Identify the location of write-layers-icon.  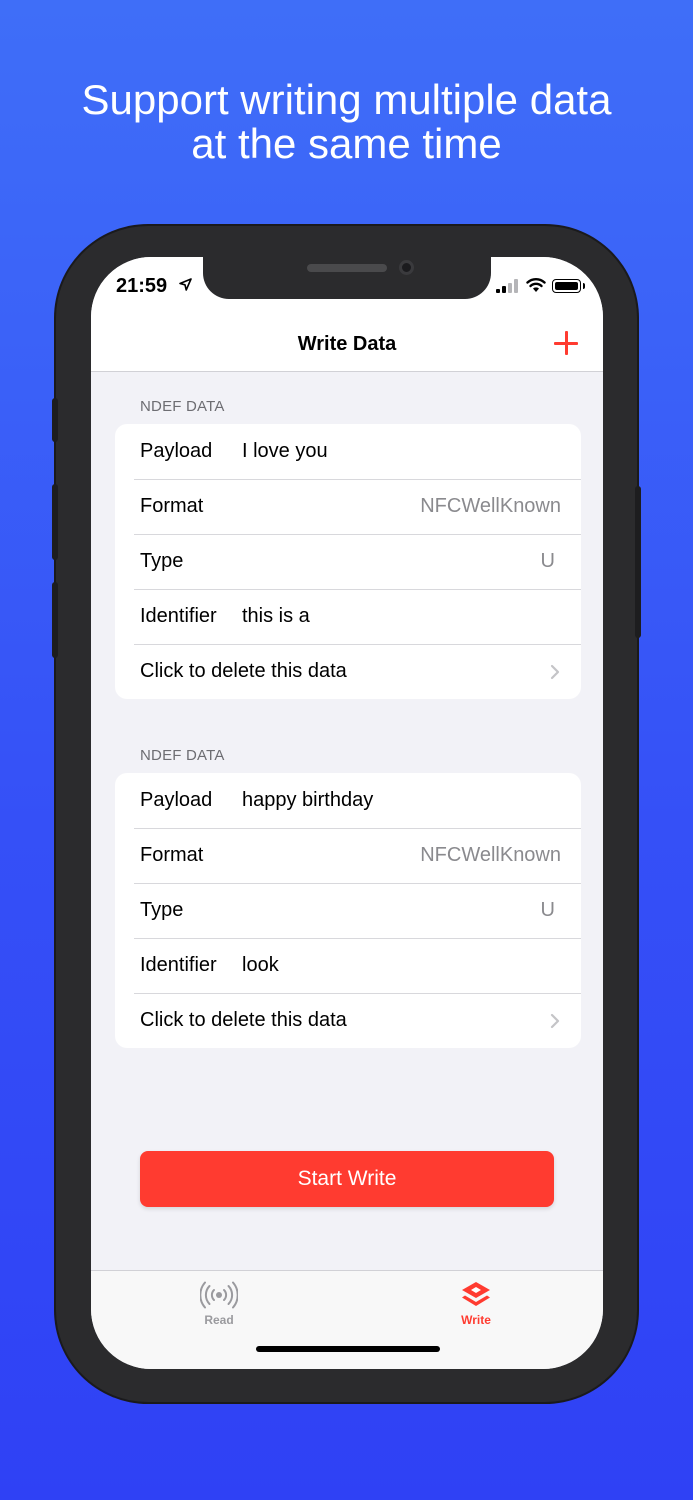
(476, 1294).